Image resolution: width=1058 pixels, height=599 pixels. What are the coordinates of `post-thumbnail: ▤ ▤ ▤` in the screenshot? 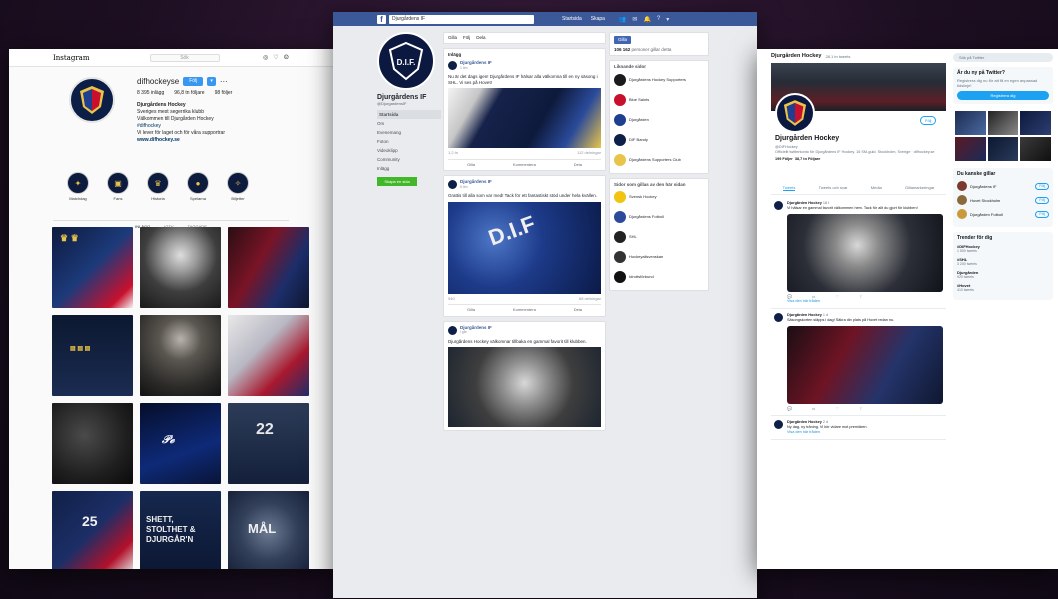 It's located at (92, 355).